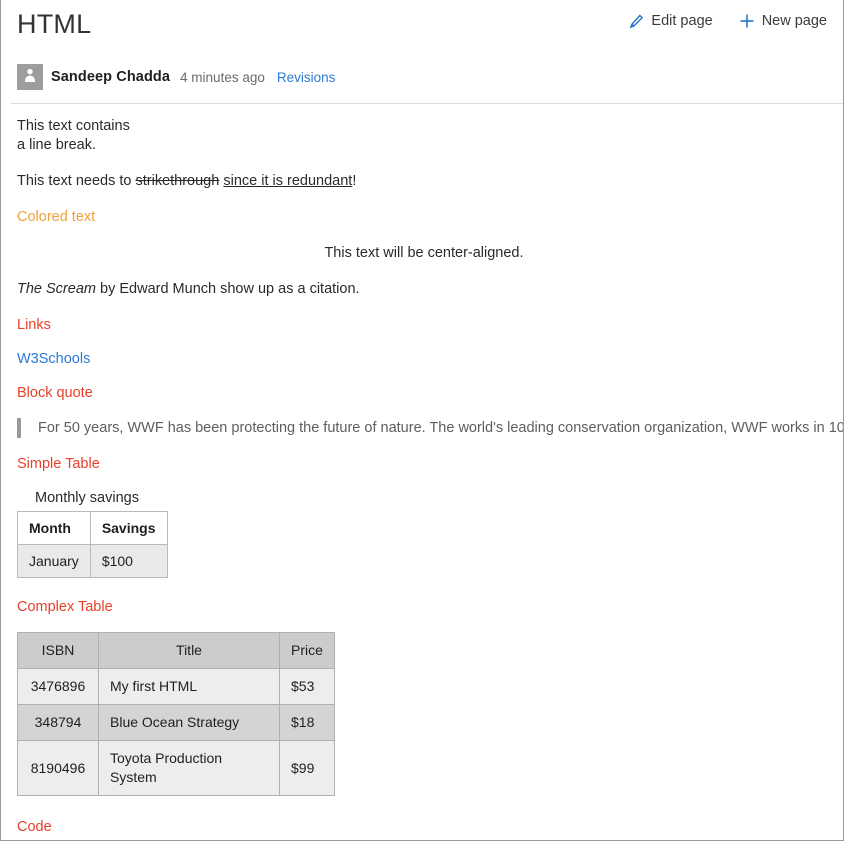 The width and height of the screenshot is (844, 841). I want to click on page-header: HTML Edit page New page, so click(422, 28).